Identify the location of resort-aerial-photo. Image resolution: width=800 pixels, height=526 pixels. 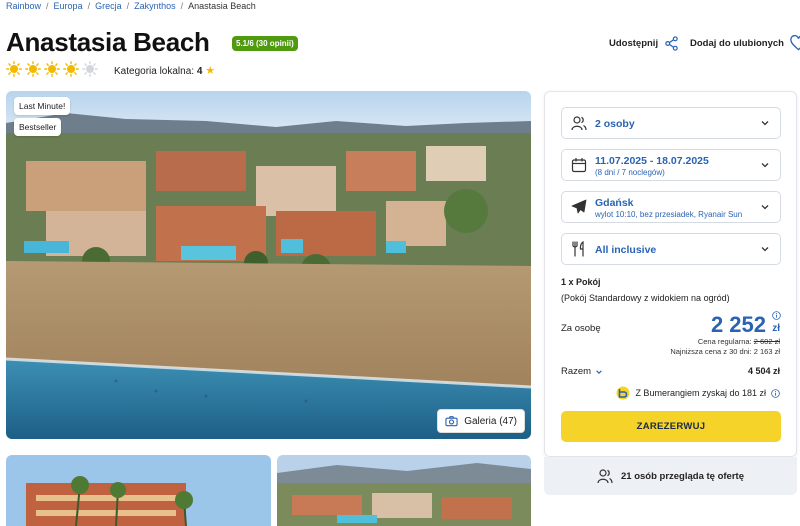
(404, 490).